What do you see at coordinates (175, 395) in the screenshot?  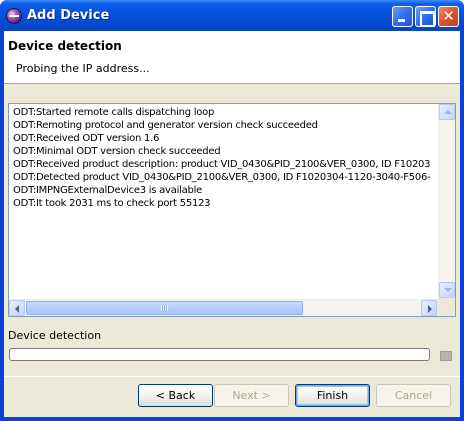 I see `back-button: < Back` at bounding box center [175, 395].